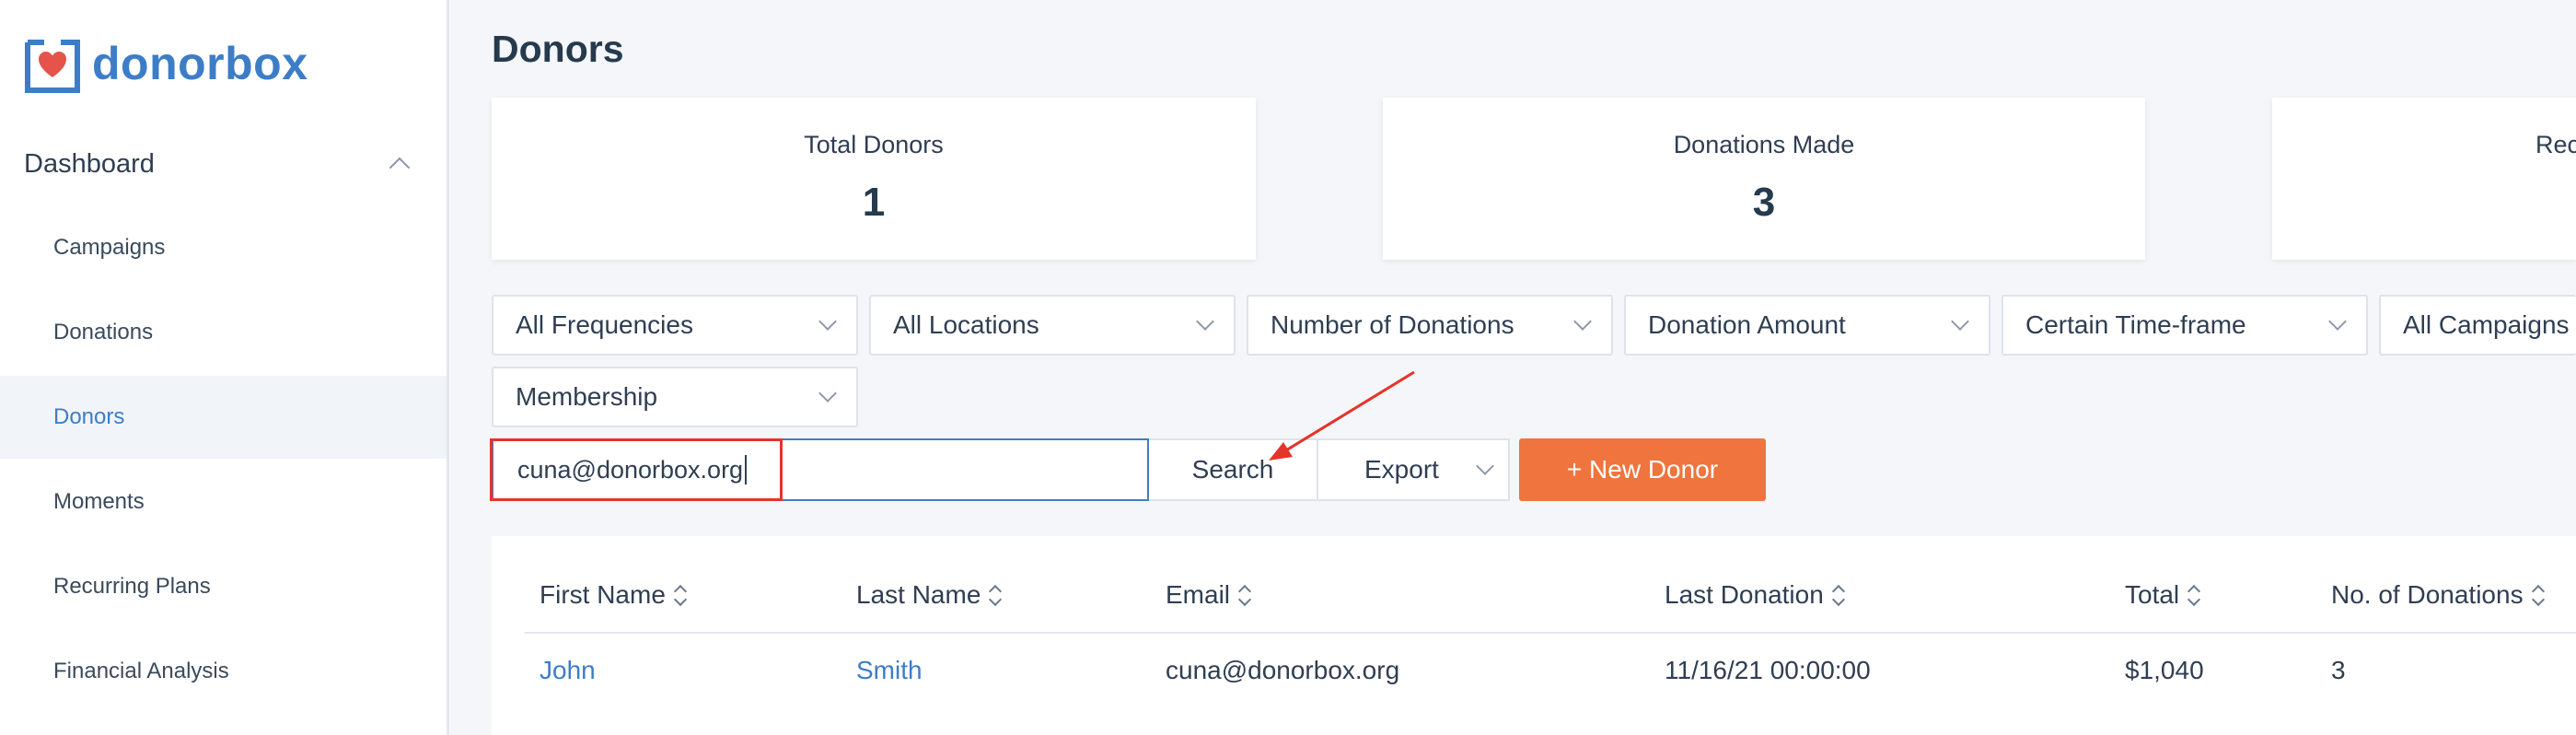 The height and width of the screenshot is (735, 2576). What do you see at coordinates (2555, 144) in the screenshot?
I see `stat-label: Rec` at bounding box center [2555, 144].